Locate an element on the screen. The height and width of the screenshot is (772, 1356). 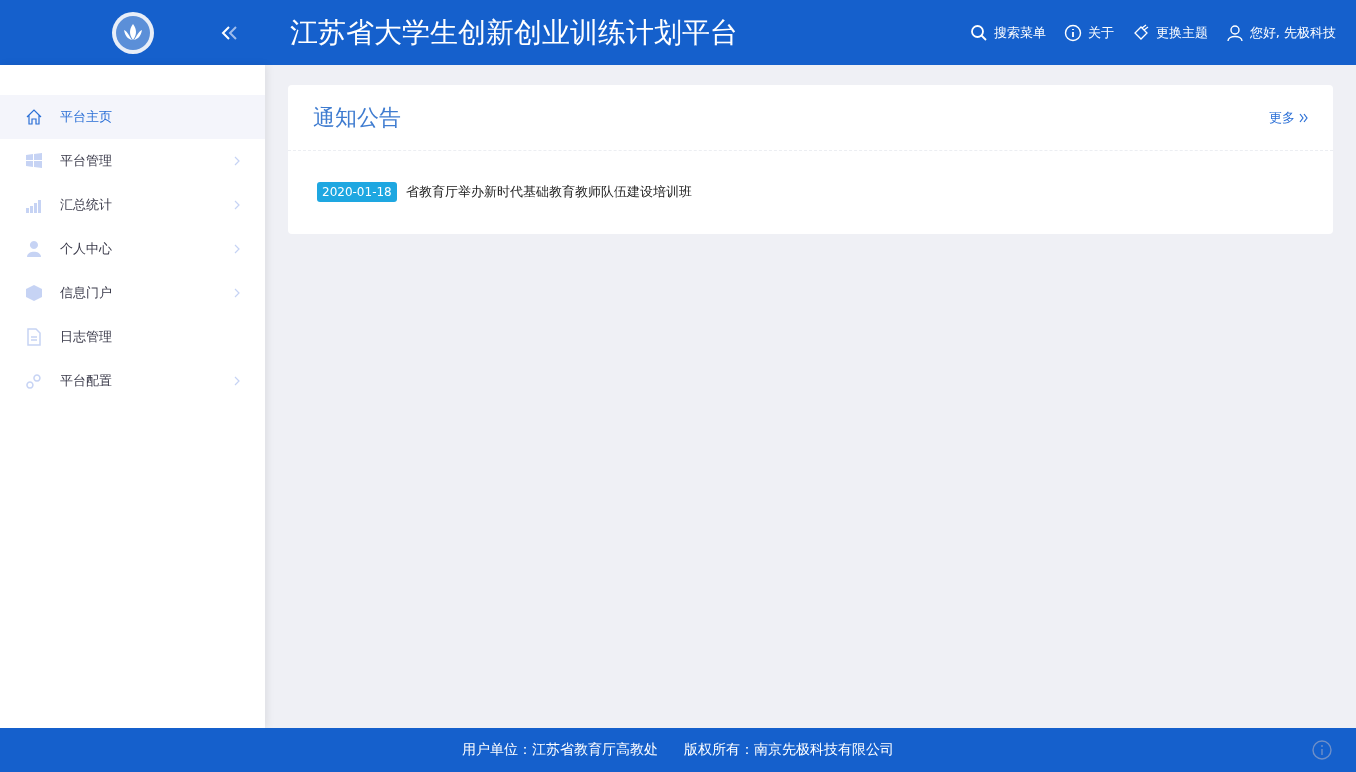
notice-link: 省教育厅举办新时代基础教育教师队伍建设培训班 is located at coordinates (548, 192).